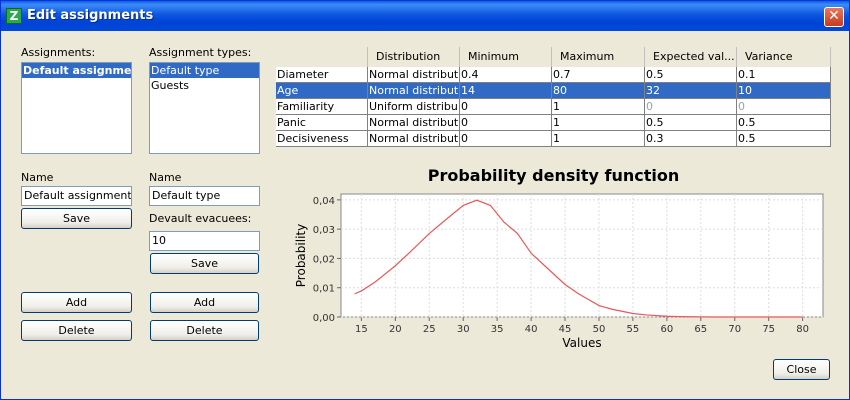 This screenshot has height=400, width=850. I want to click on assignment-name-label: Name, so click(37, 177).